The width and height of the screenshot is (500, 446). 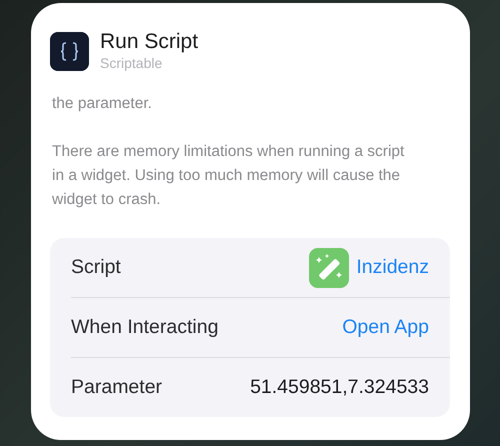 What do you see at coordinates (385, 327) in the screenshot?
I see `value-link: Open App` at bounding box center [385, 327].